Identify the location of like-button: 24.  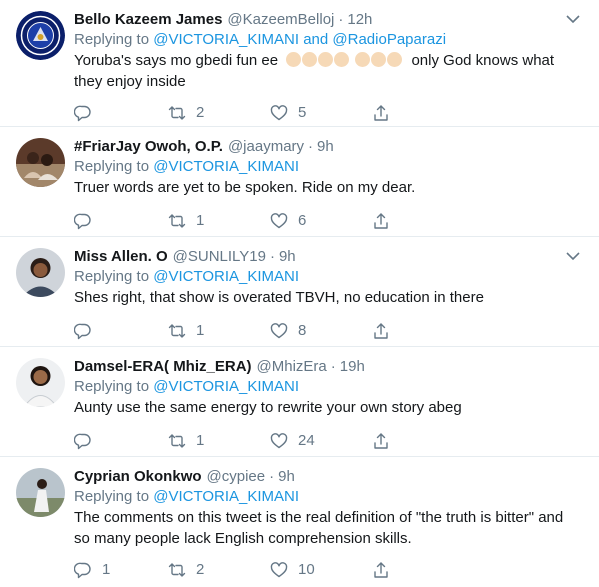
(292, 441).